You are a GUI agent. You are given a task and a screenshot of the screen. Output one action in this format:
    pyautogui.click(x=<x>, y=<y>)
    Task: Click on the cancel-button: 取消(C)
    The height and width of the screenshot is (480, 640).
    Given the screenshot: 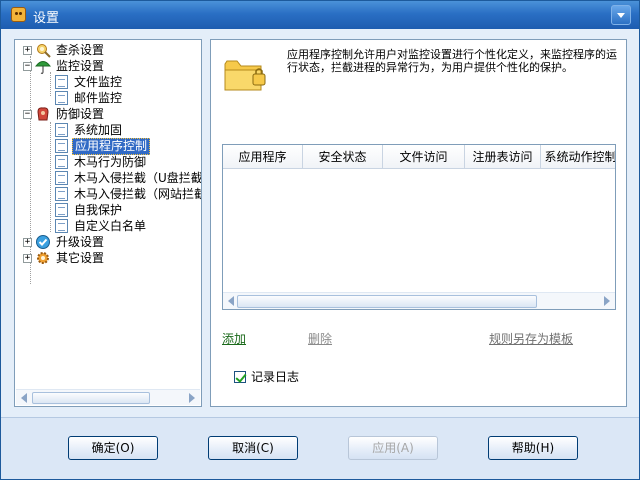 What is the action you would take?
    pyautogui.click(x=253, y=448)
    